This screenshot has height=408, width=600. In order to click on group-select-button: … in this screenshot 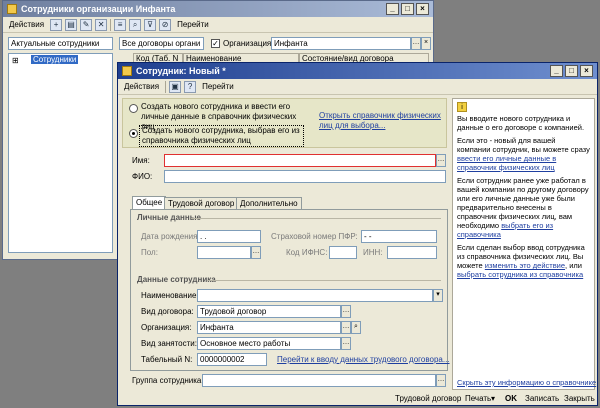, I will do `click(441, 380)`.